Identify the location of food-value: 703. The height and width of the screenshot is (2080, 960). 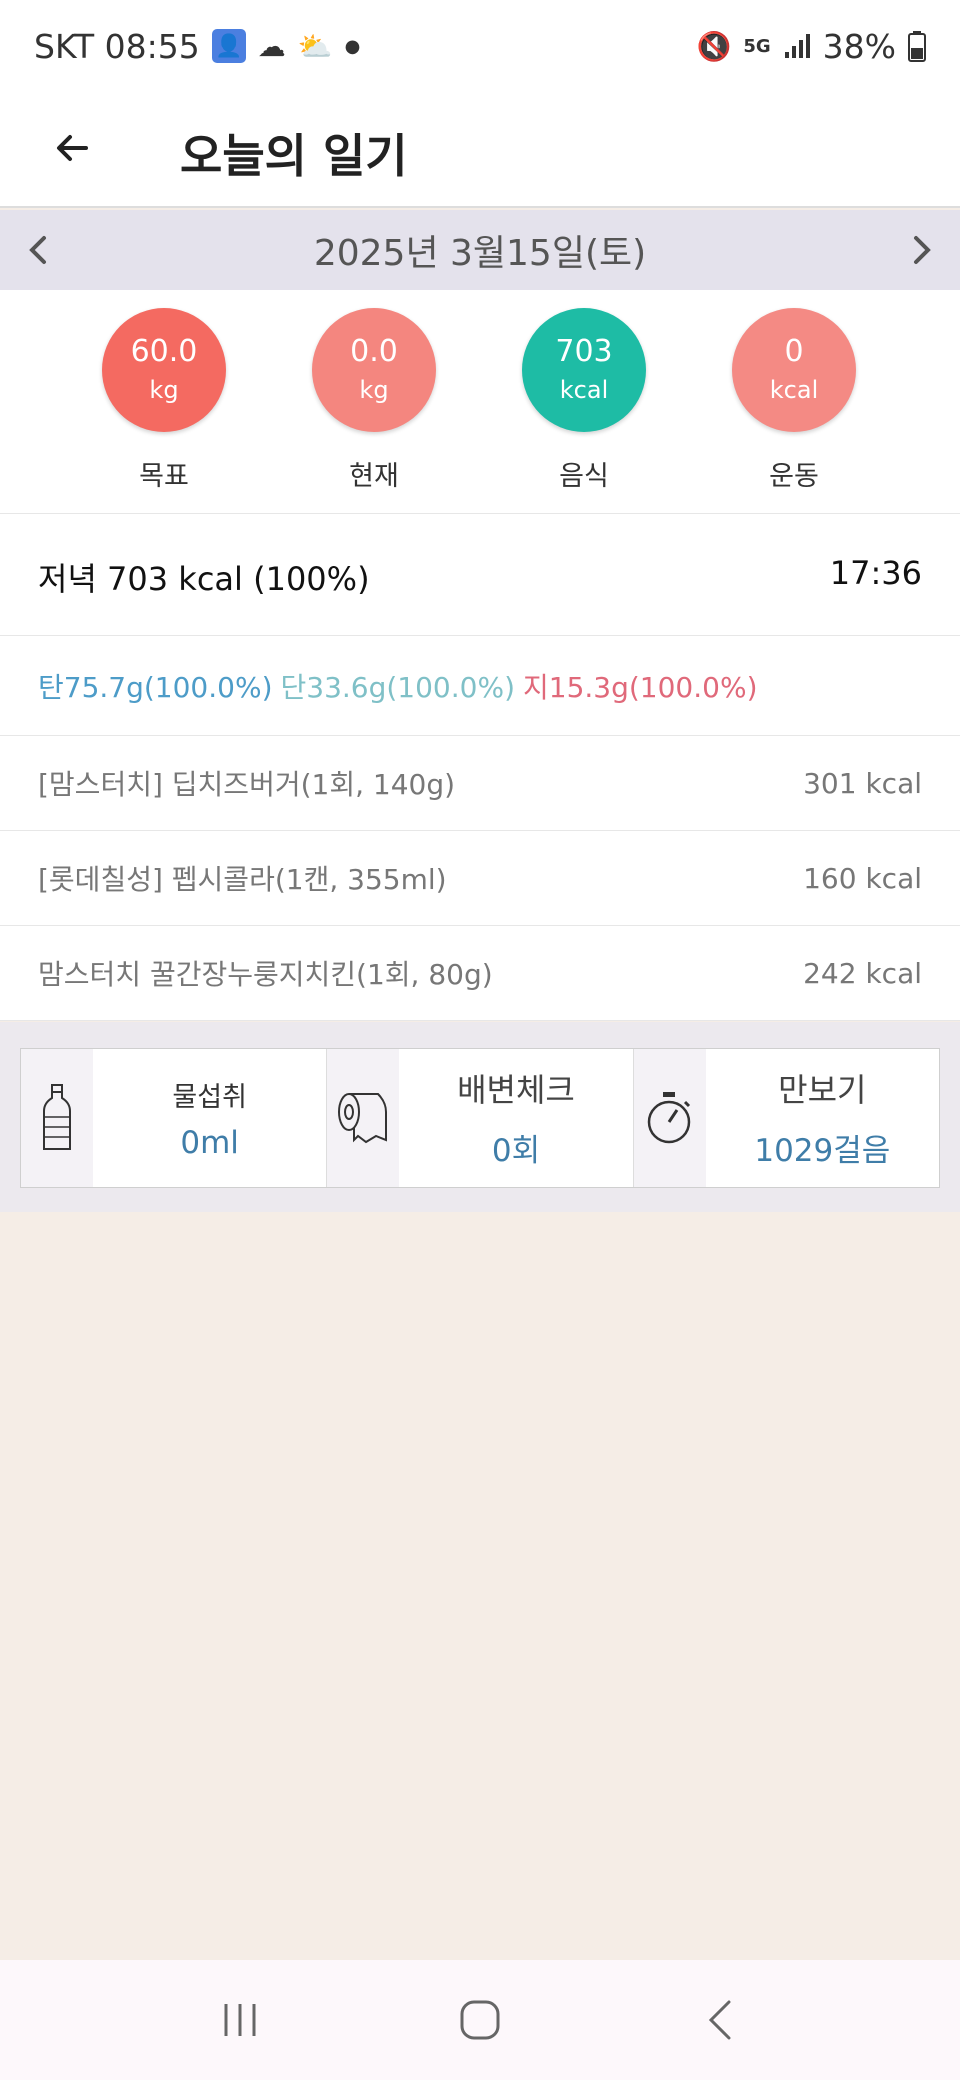
(584, 351).